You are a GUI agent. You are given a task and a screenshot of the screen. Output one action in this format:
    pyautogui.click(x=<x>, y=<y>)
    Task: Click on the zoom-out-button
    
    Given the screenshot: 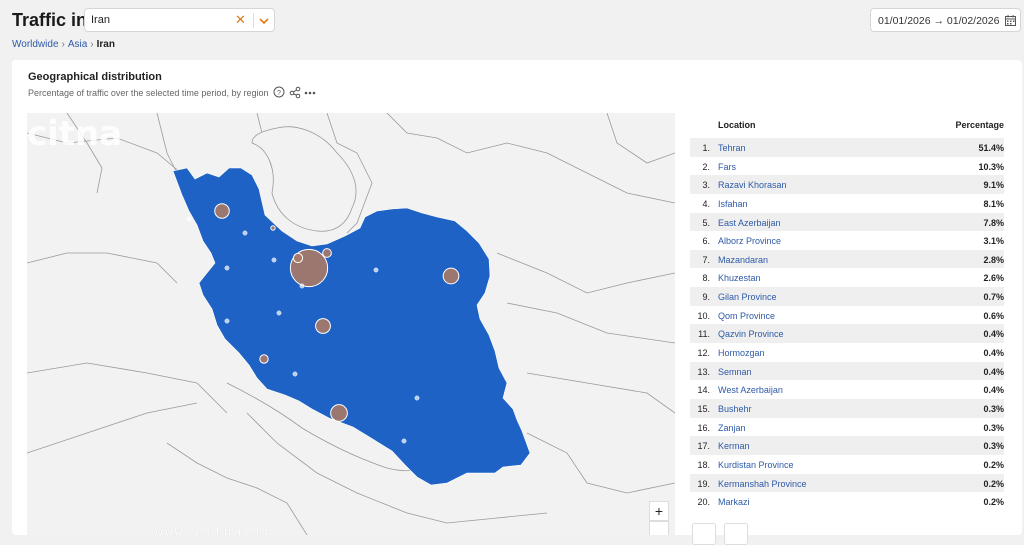 What is the action you would take?
    pyautogui.click(x=659, y=528)
    